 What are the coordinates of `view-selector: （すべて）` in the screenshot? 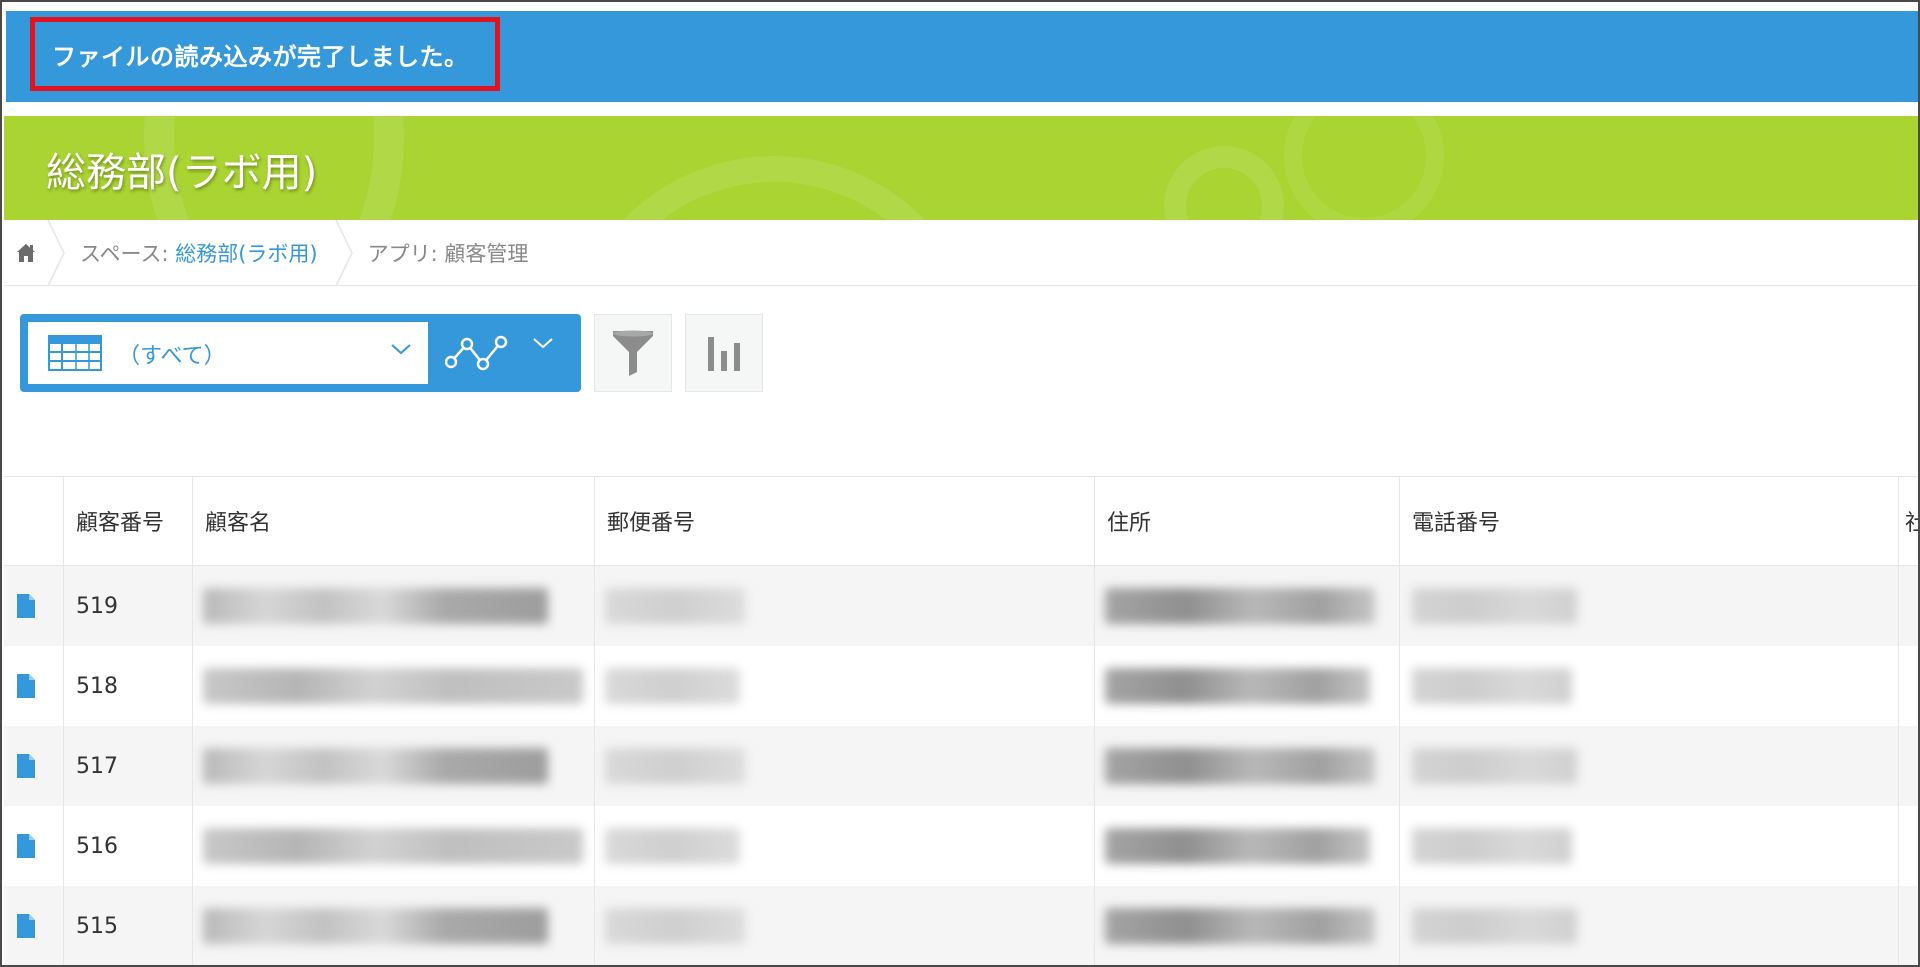 It's located at (300, 353).